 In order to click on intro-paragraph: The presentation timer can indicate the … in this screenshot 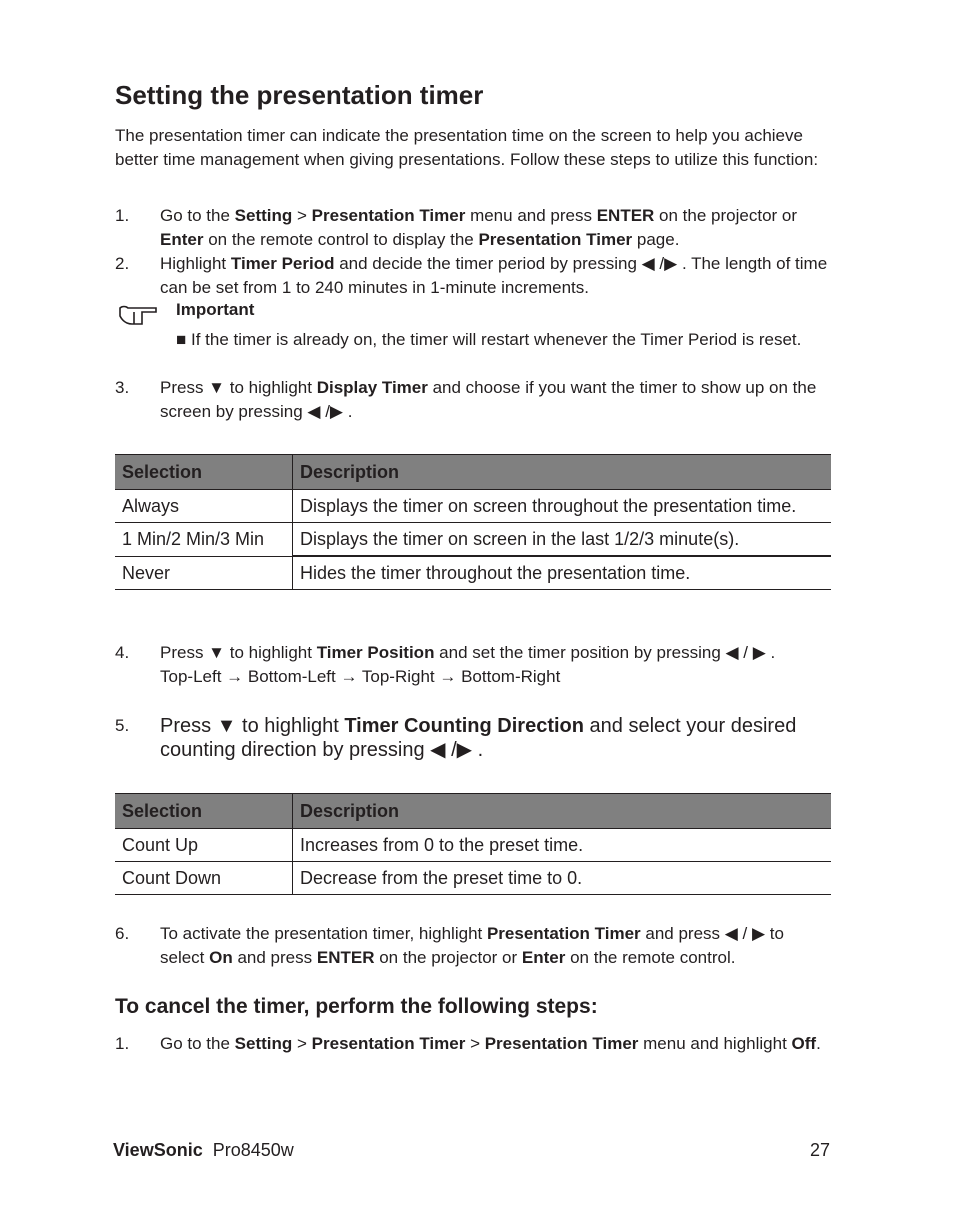, I will do `click(467, 147)`.